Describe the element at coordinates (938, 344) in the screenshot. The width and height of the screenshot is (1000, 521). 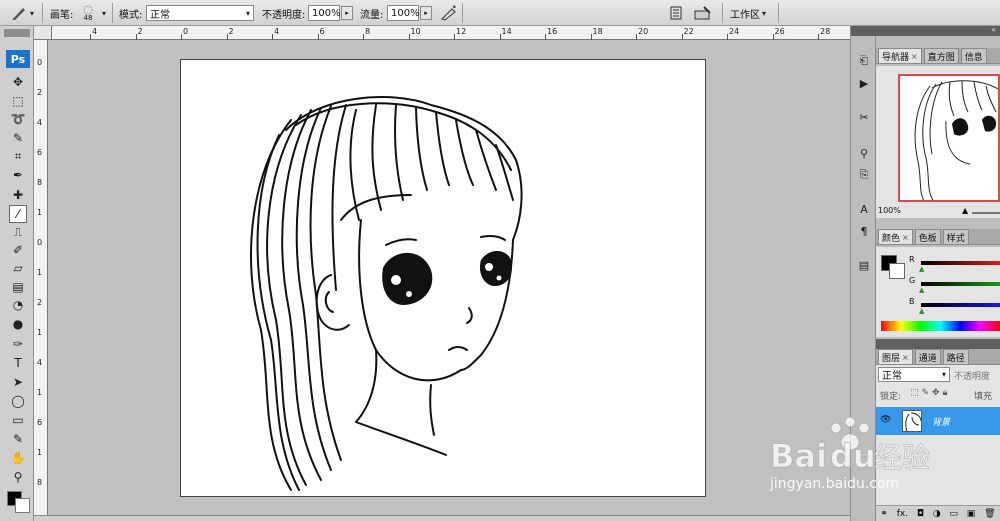
I see `layers-panel-header` at that location.